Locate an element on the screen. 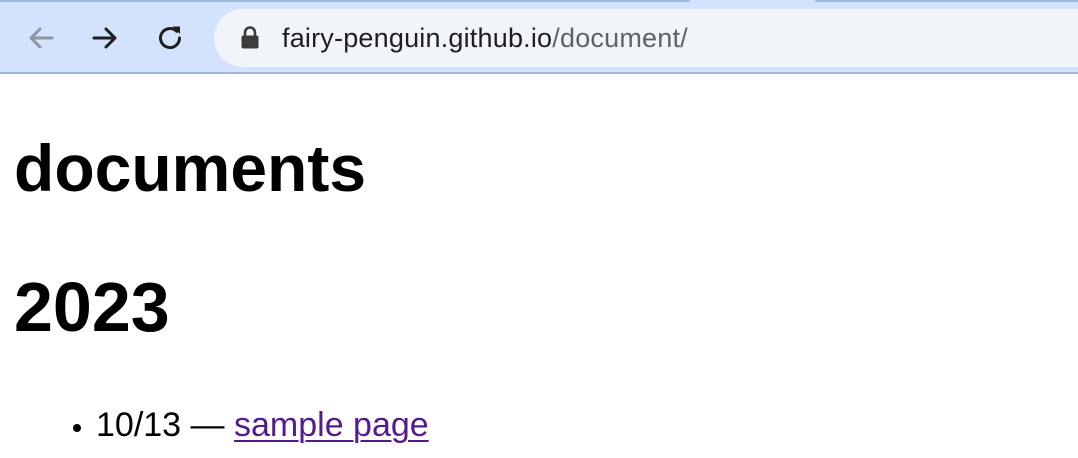  year-heading: 2023 is located at coordinates (92, 307).